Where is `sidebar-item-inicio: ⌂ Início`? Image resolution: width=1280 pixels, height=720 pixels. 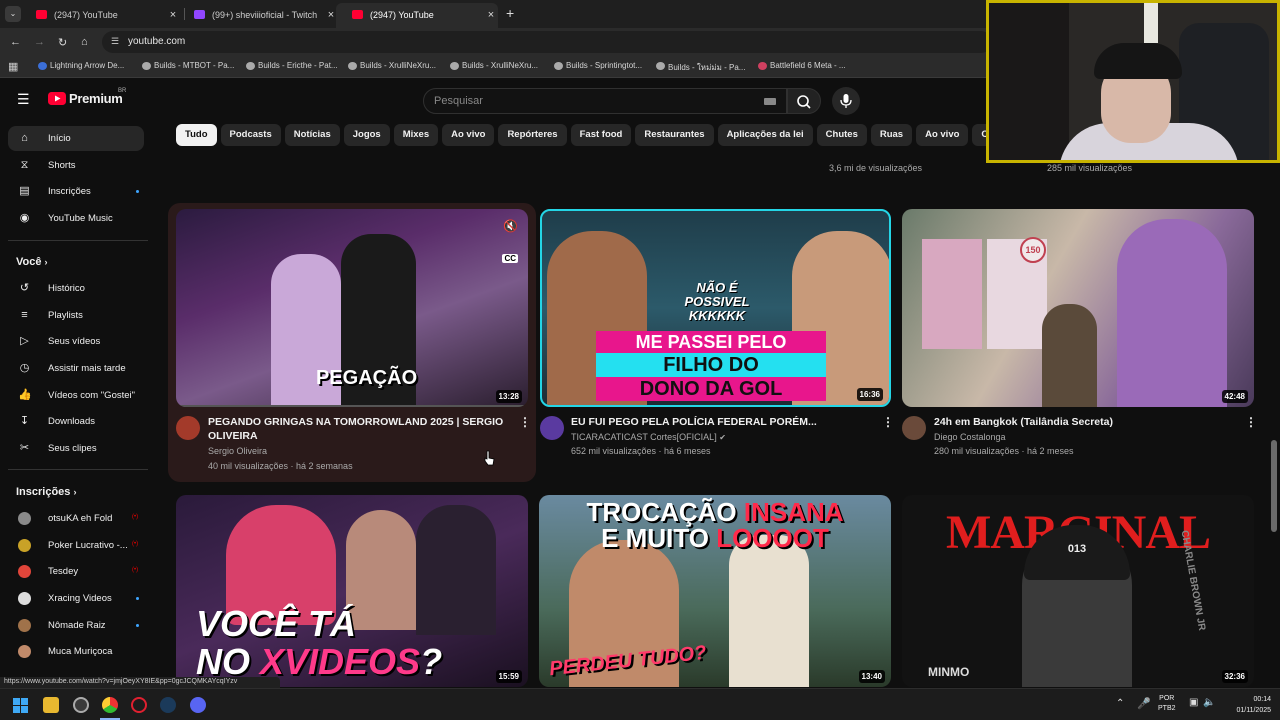 sidebar-item-inicio: ⌂ Início is located at coordinates (76, 138).